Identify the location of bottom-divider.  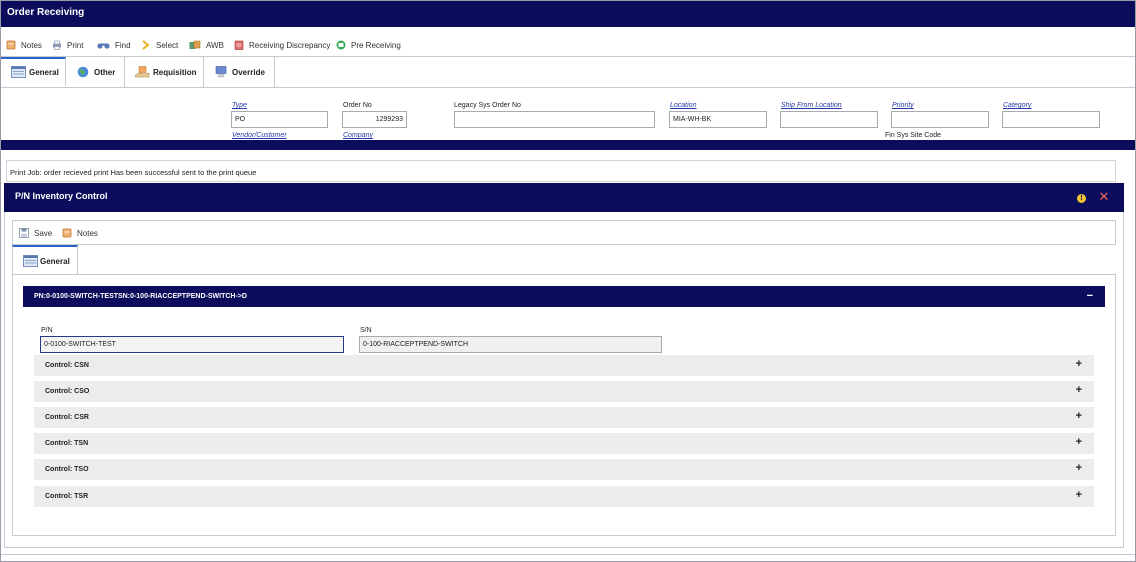
(568, 554).